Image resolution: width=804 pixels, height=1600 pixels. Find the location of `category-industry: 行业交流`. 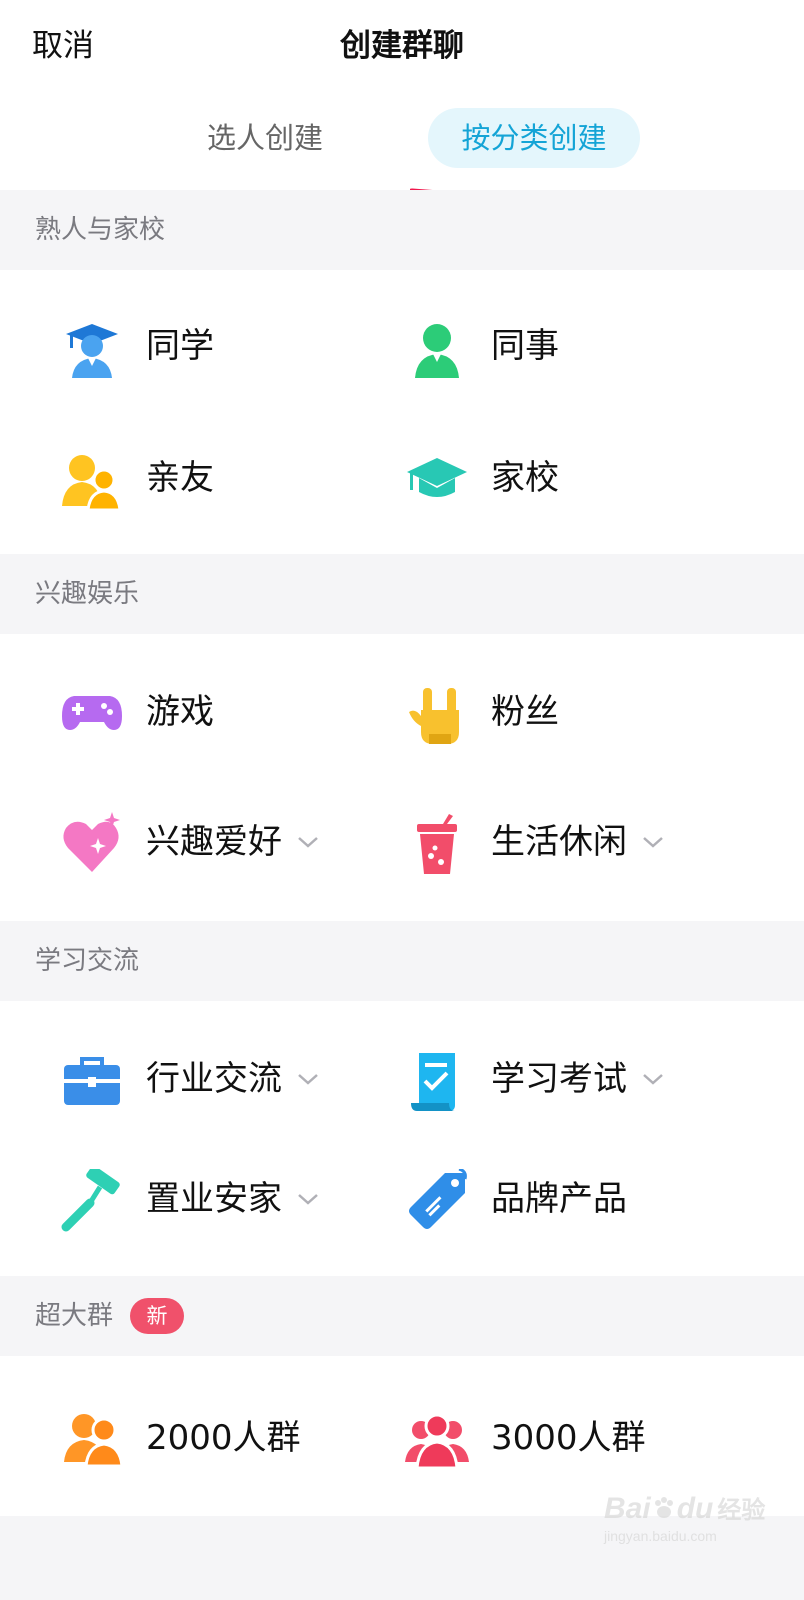

category-industry: 行业交流 is located at coordinates (210, 1079).